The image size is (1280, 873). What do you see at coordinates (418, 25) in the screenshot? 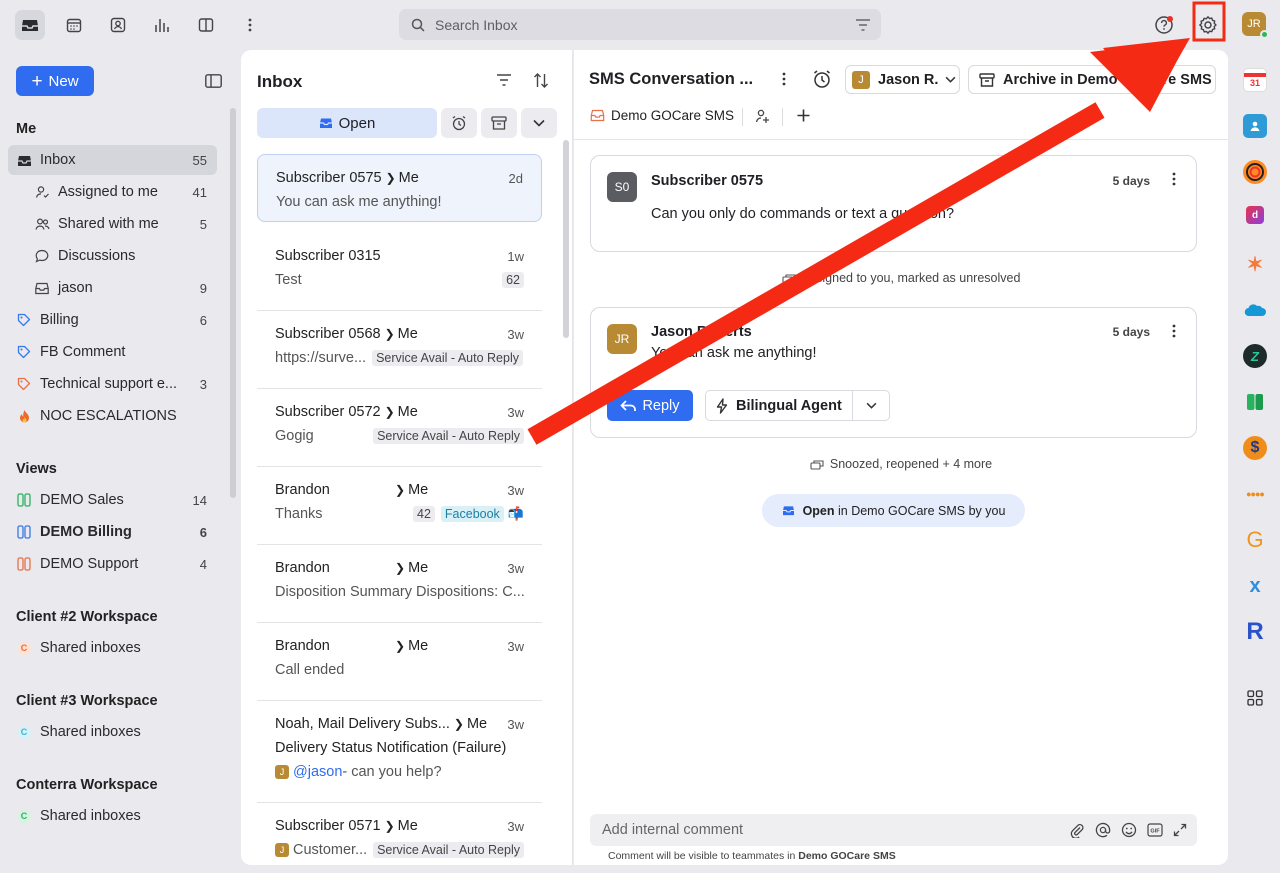
I see `search-icon` at bounding box center [418, 25].